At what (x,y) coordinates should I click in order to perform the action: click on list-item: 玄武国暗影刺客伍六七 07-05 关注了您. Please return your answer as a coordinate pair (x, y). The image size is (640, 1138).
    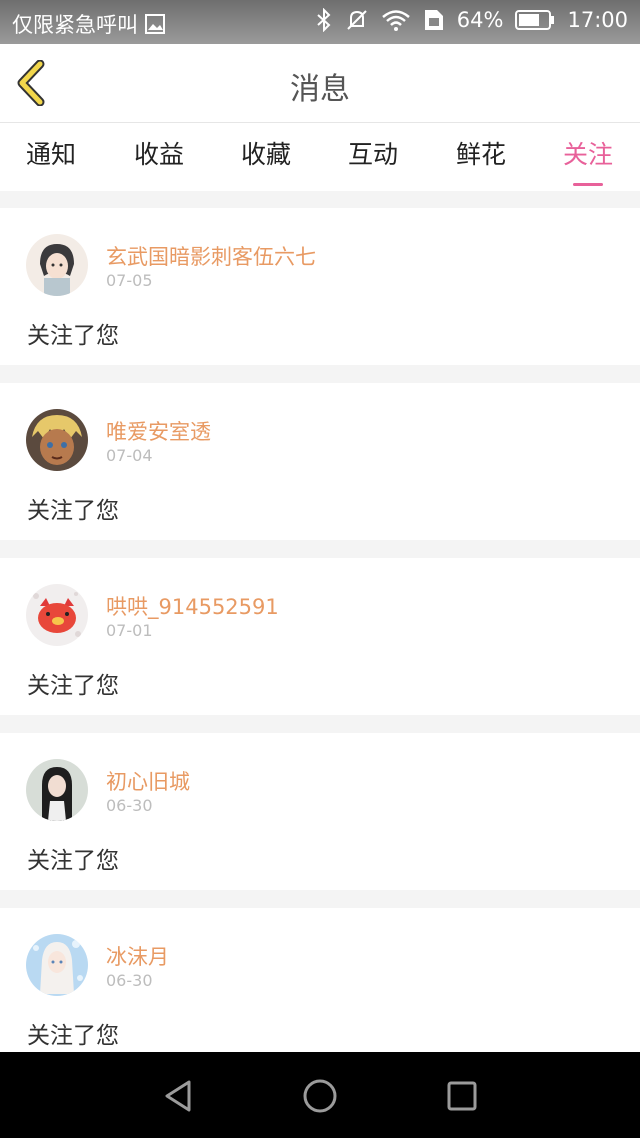
    Looking at the image, I should click on (320, 286).